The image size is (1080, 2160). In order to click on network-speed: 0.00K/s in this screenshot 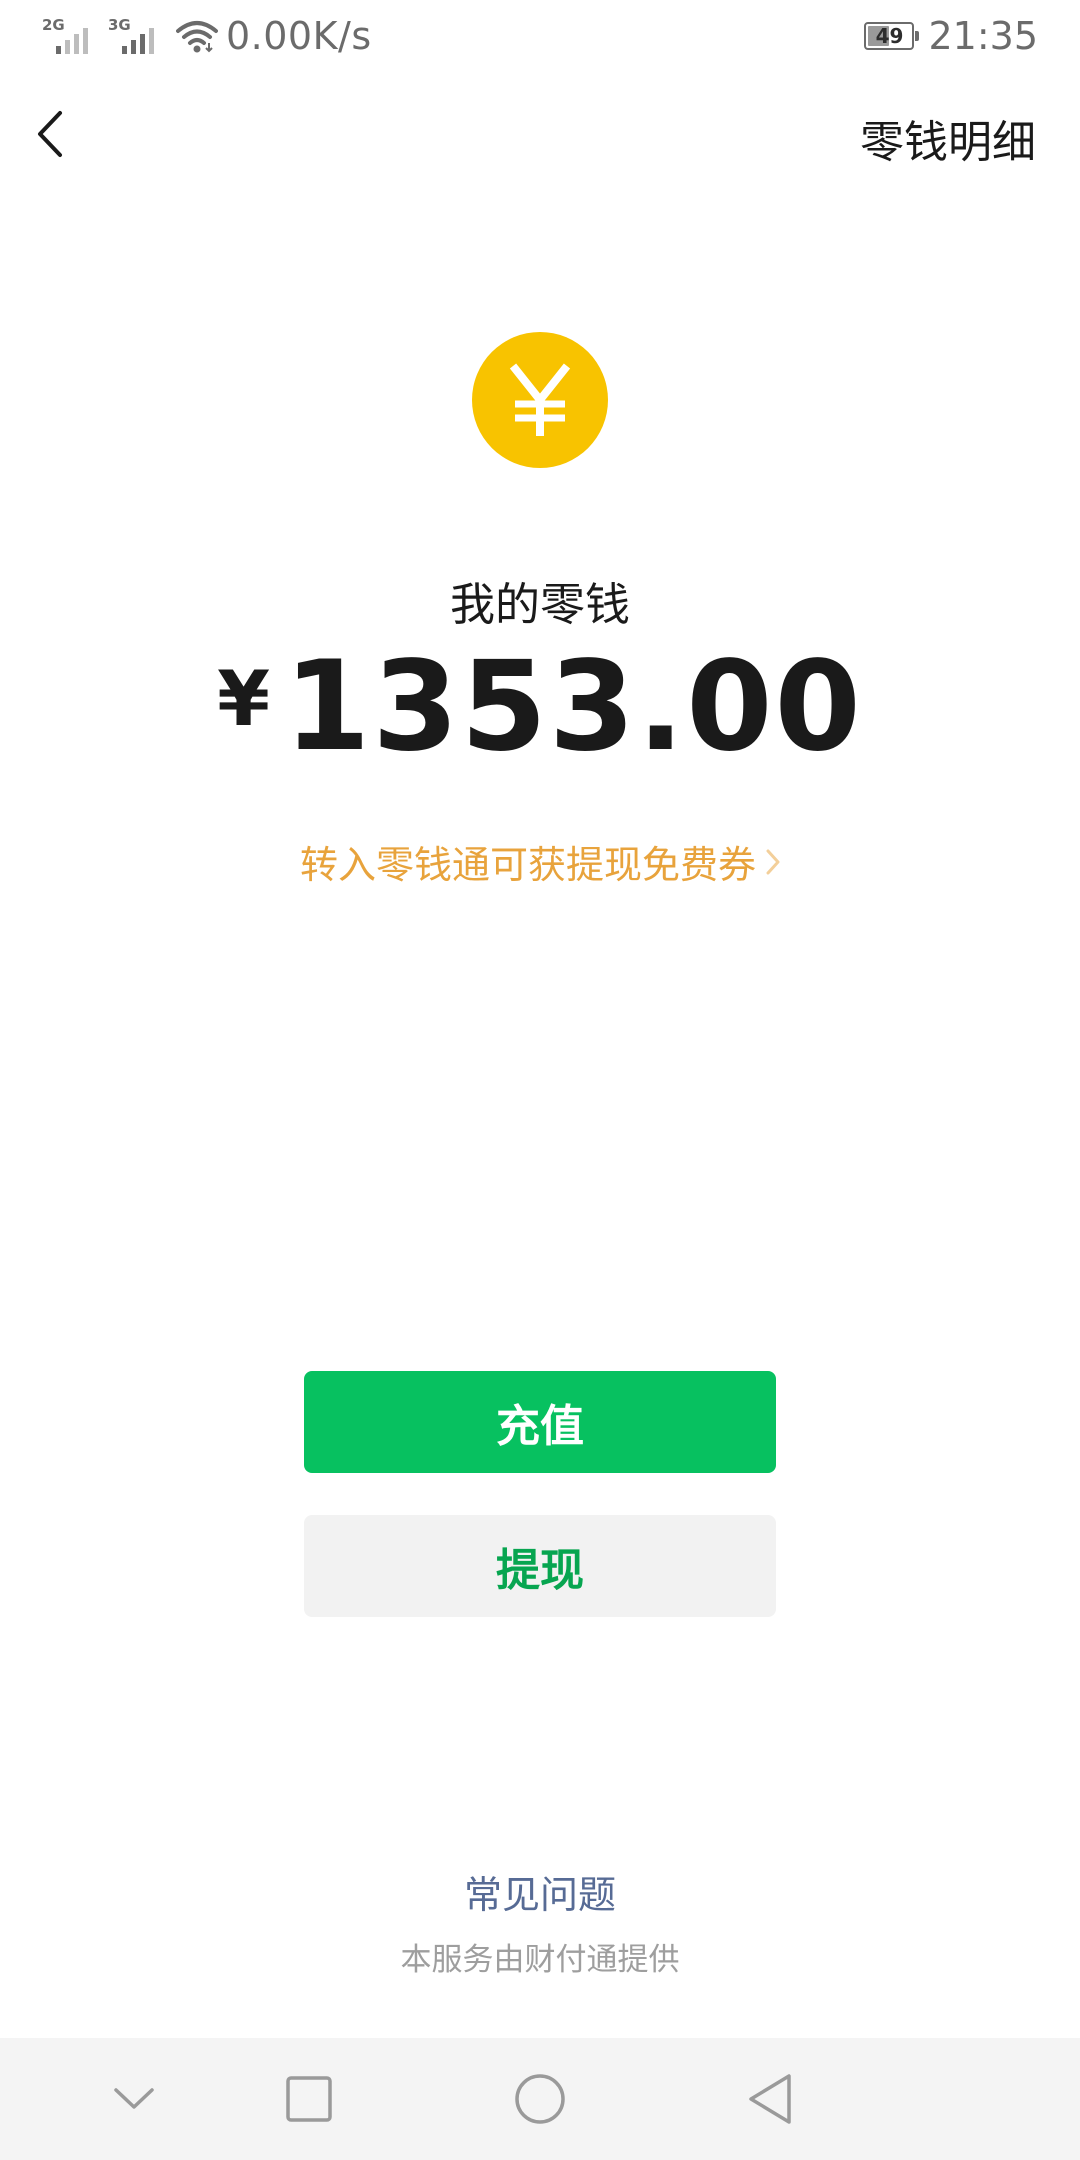, I will do `click(299, 36)`.